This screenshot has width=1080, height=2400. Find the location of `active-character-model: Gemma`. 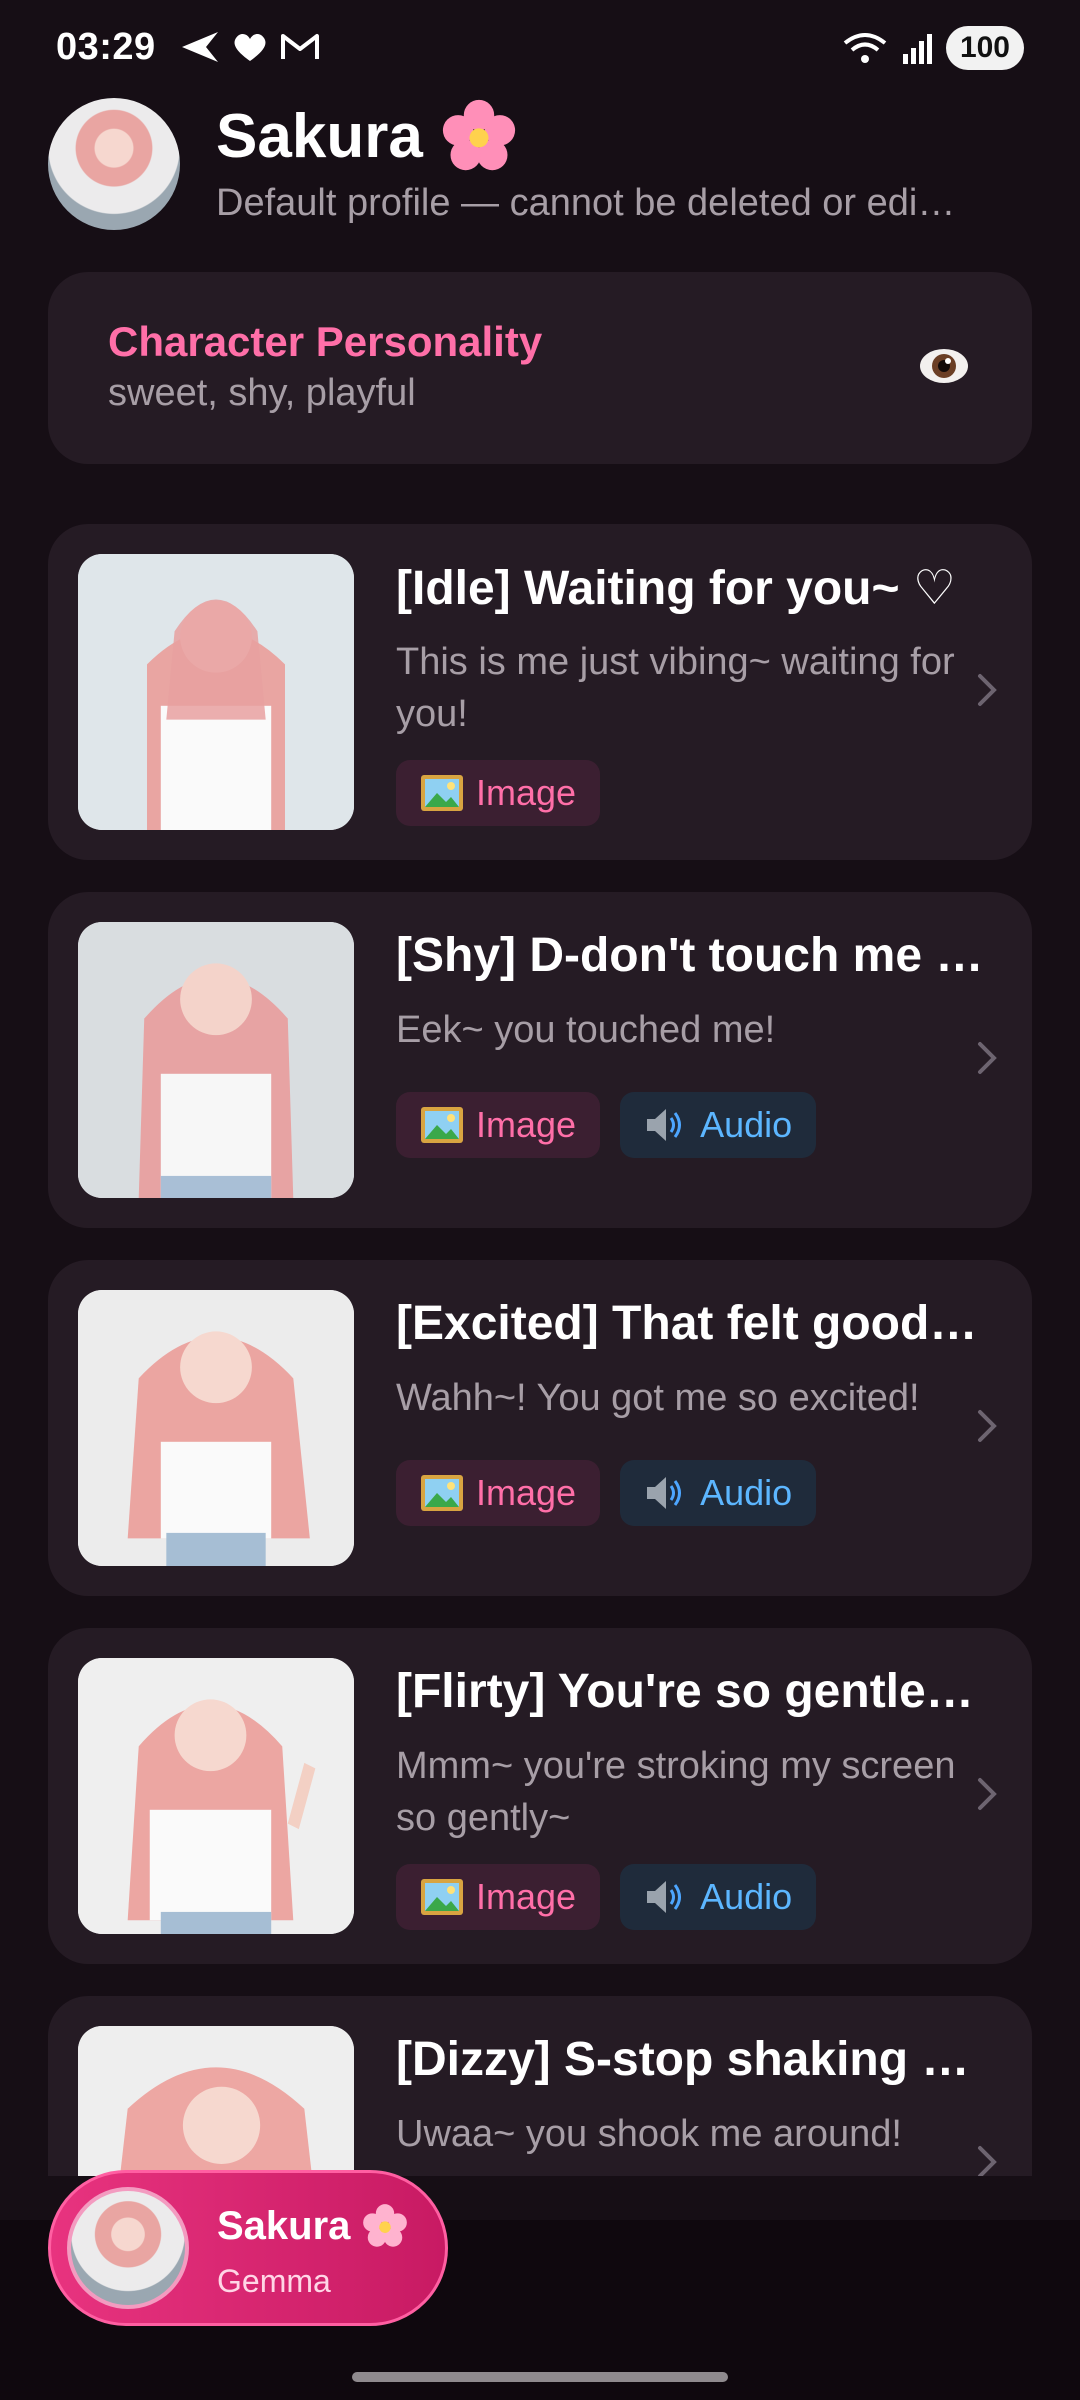

active-character-model: Gemma is located at coordinates (274, 2281).